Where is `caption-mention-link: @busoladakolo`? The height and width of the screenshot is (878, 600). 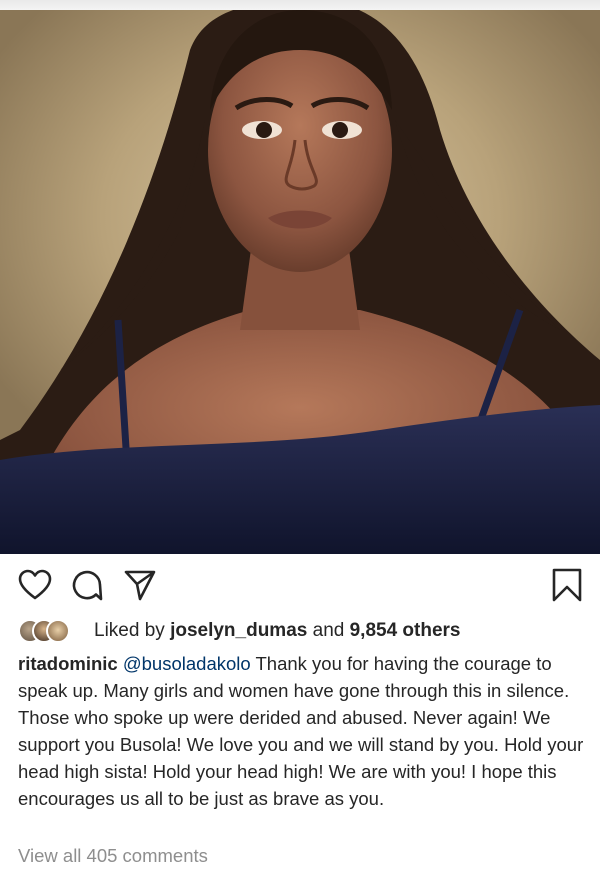 caption-mention-link: @busoladakolo is located at coordinates (187, 663).